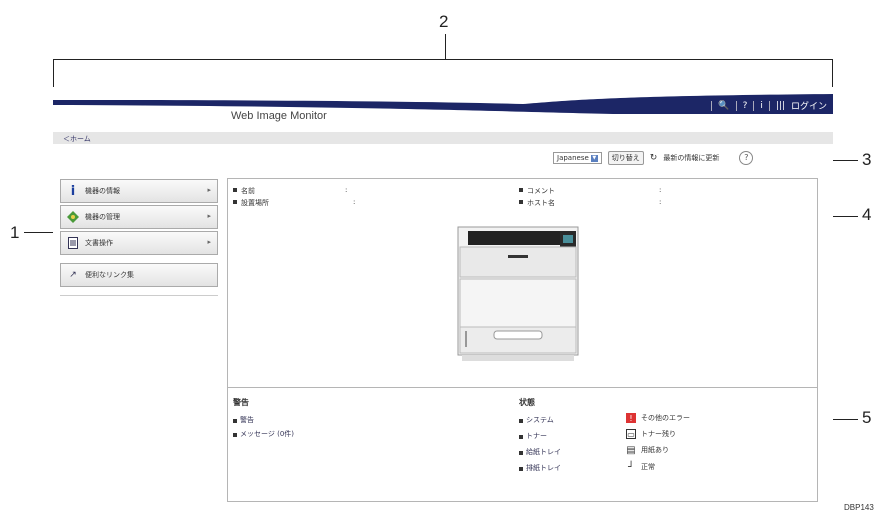 The width and height of the screenshot is (890, 517). Describe the element at coordinates (640, 467) in the screenshot. I see `legend-normal: ┘ 正常` at that location.